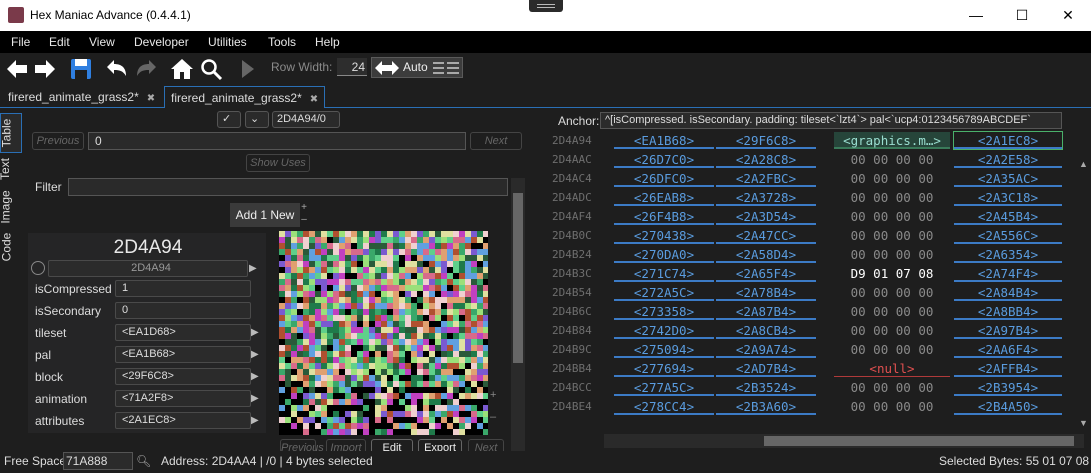 This screenshot has width=1091, height=473. I want to click on hex-cell: <2A74F4>, so click(1008, 273).